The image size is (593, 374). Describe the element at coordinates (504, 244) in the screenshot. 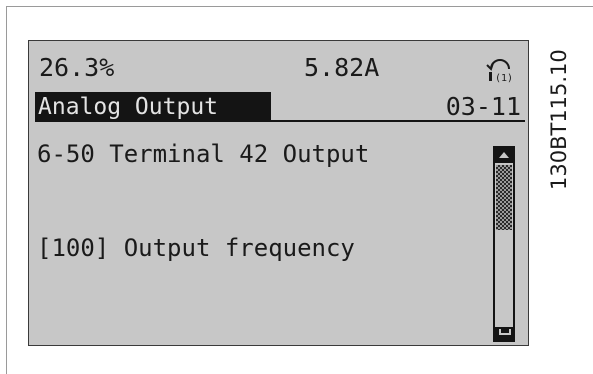

I see `scrollbar` at that location.